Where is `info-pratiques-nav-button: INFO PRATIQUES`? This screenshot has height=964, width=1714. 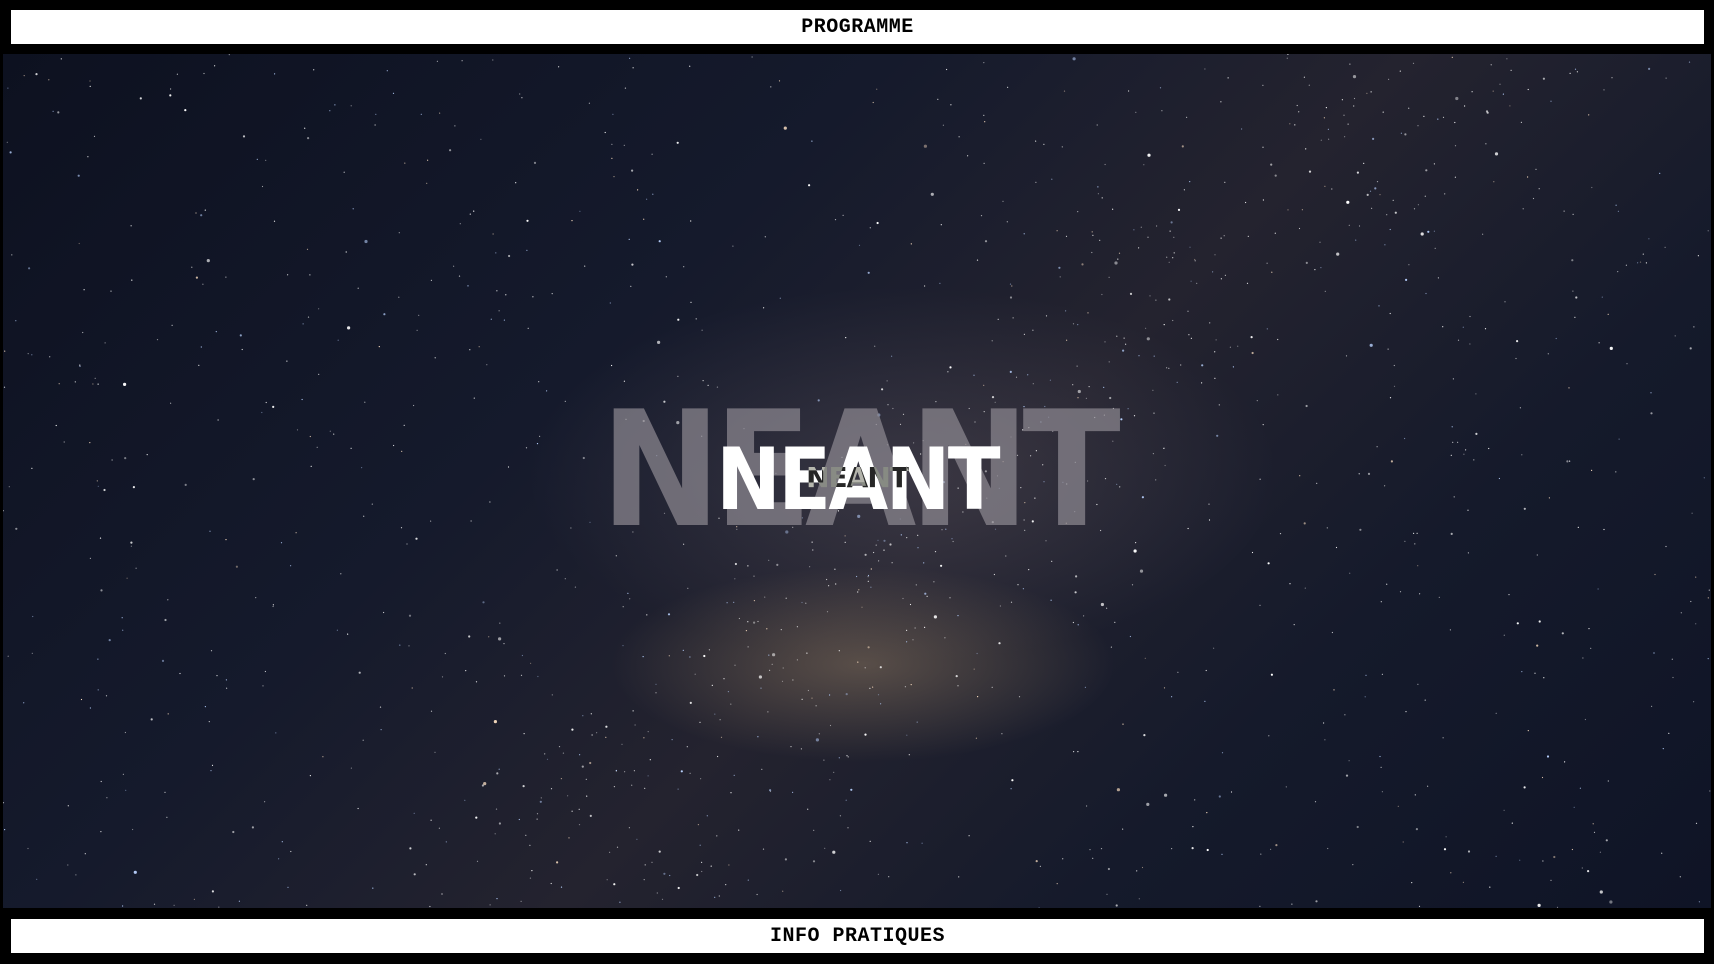 info-pratiques-nav-button: INFO PRATIQUES is located at coordinates (857, 936).